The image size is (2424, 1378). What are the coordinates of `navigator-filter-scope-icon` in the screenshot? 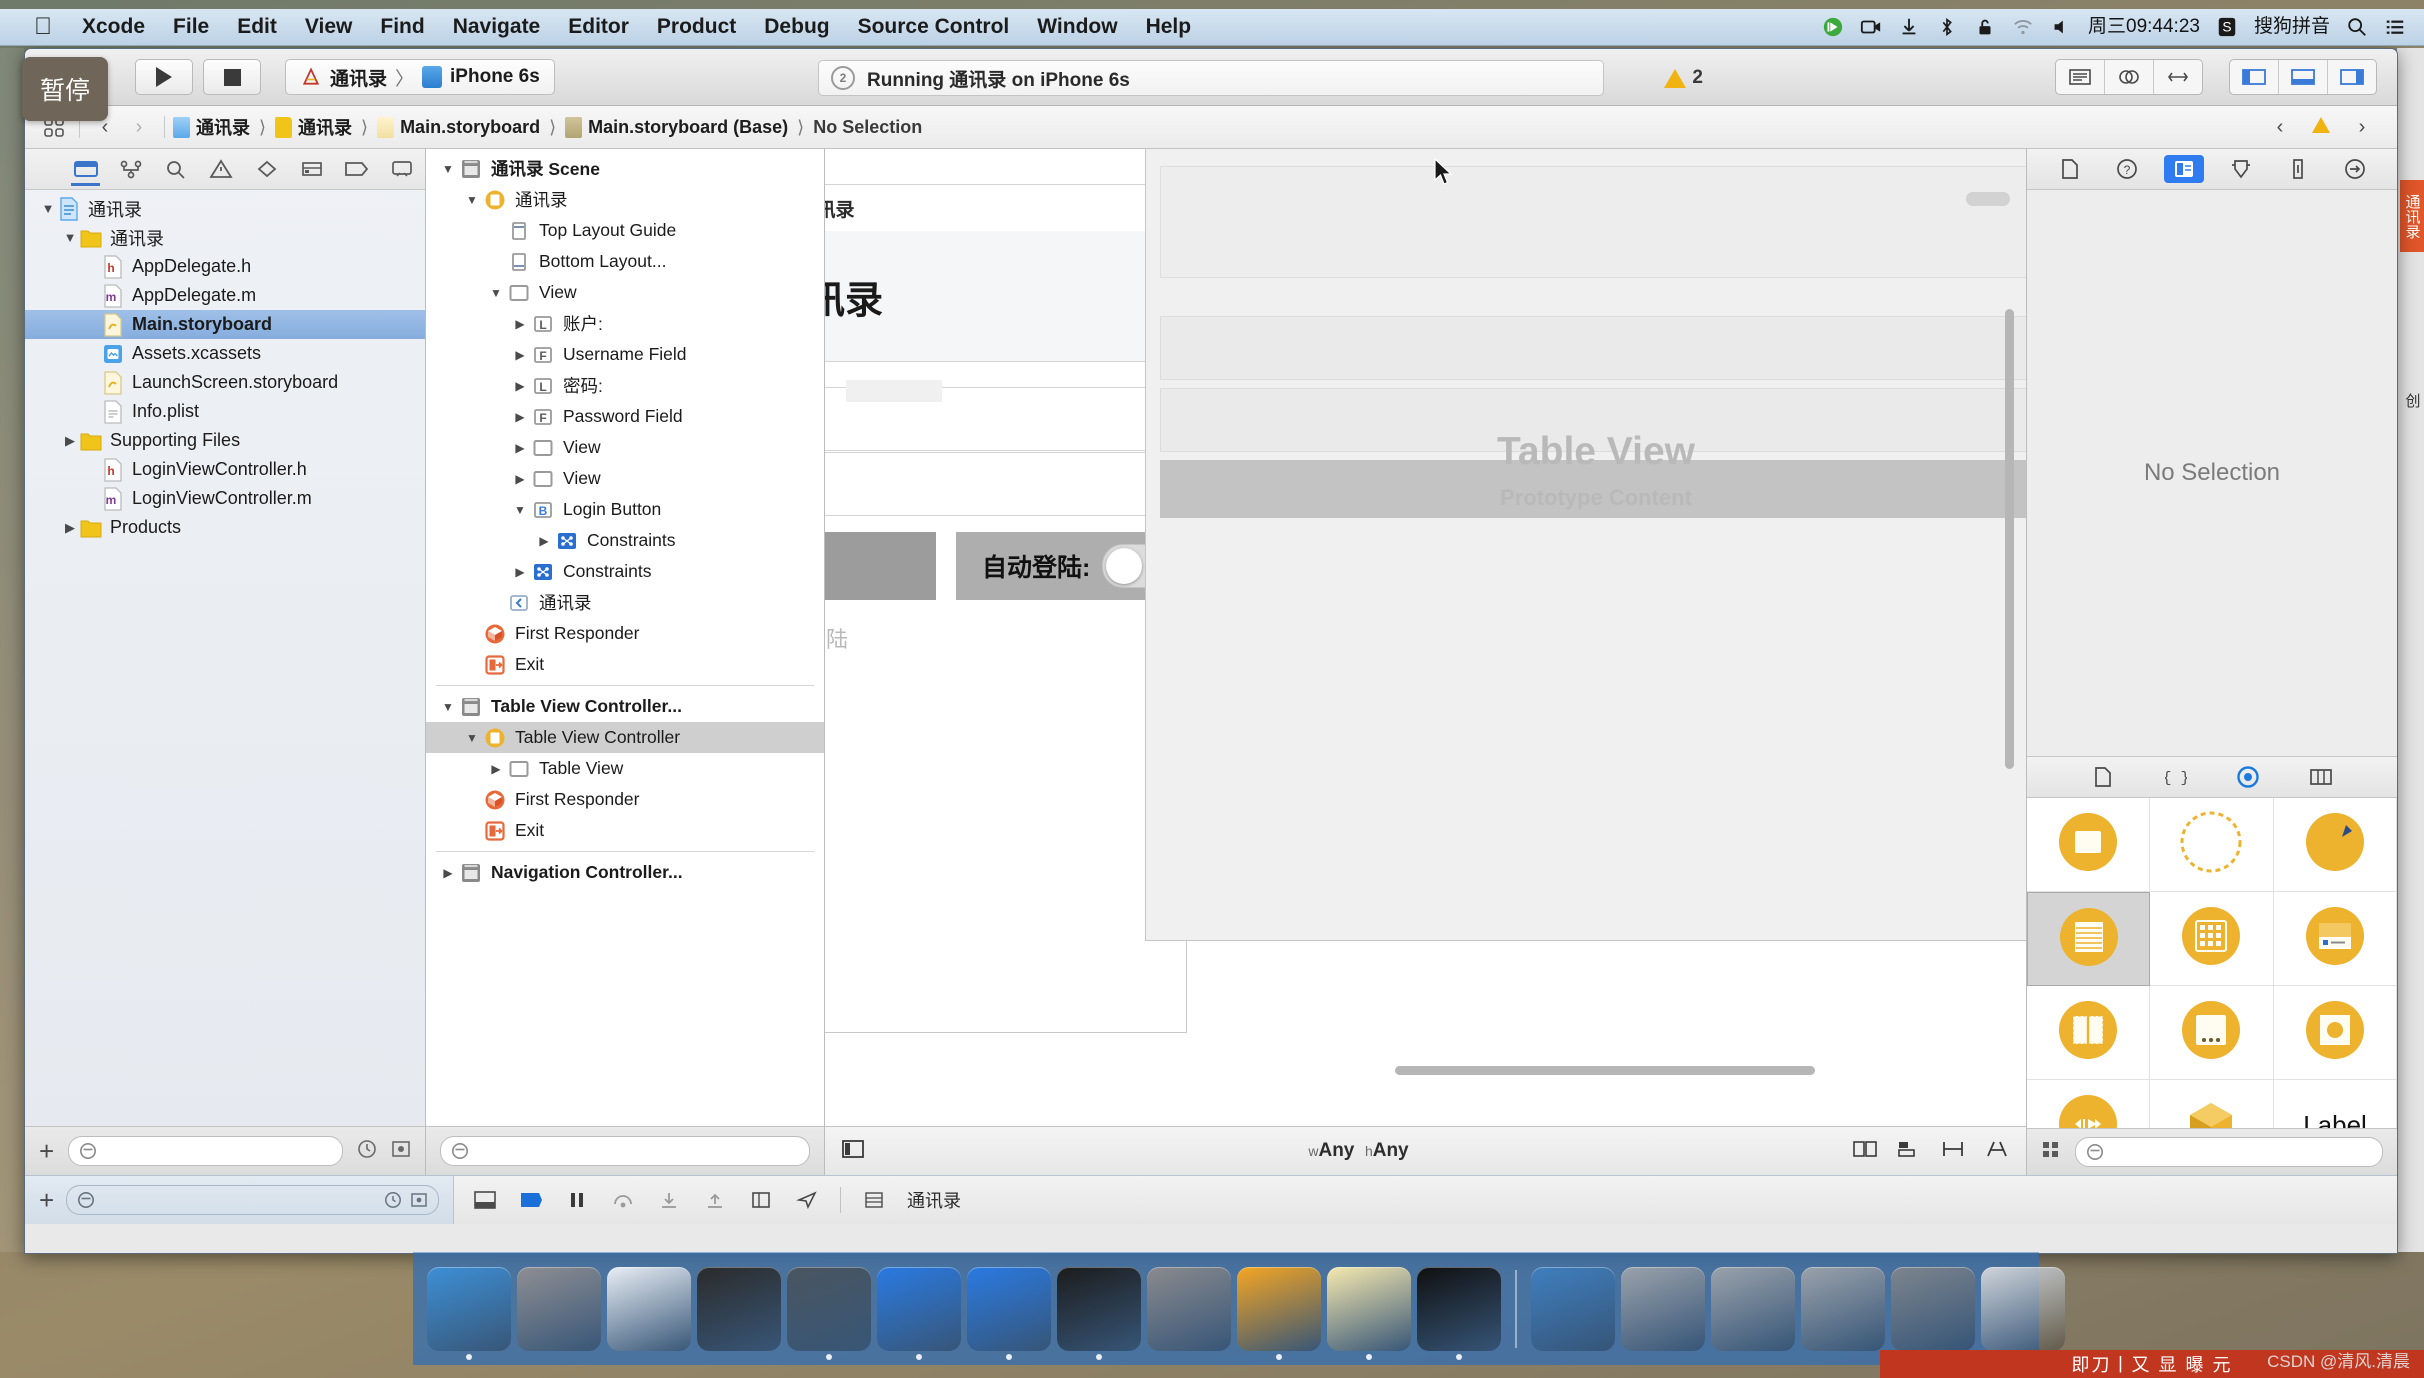 It's located at (401, 1151).